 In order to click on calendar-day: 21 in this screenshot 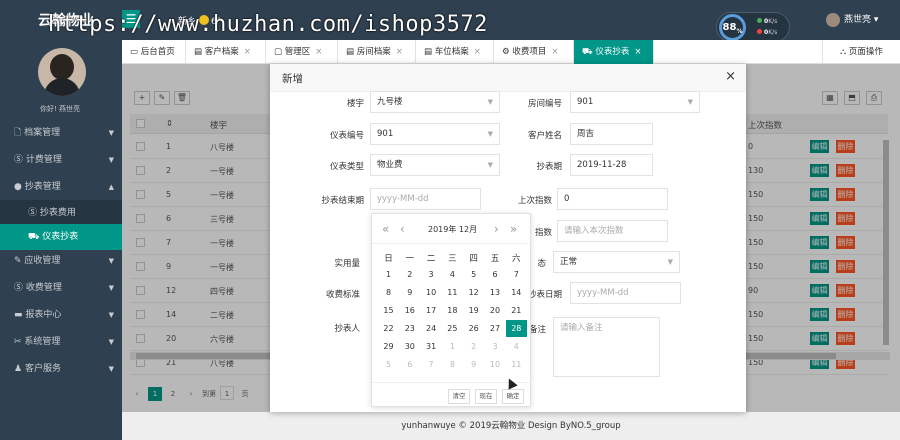, I will do `click(516, 310)`.